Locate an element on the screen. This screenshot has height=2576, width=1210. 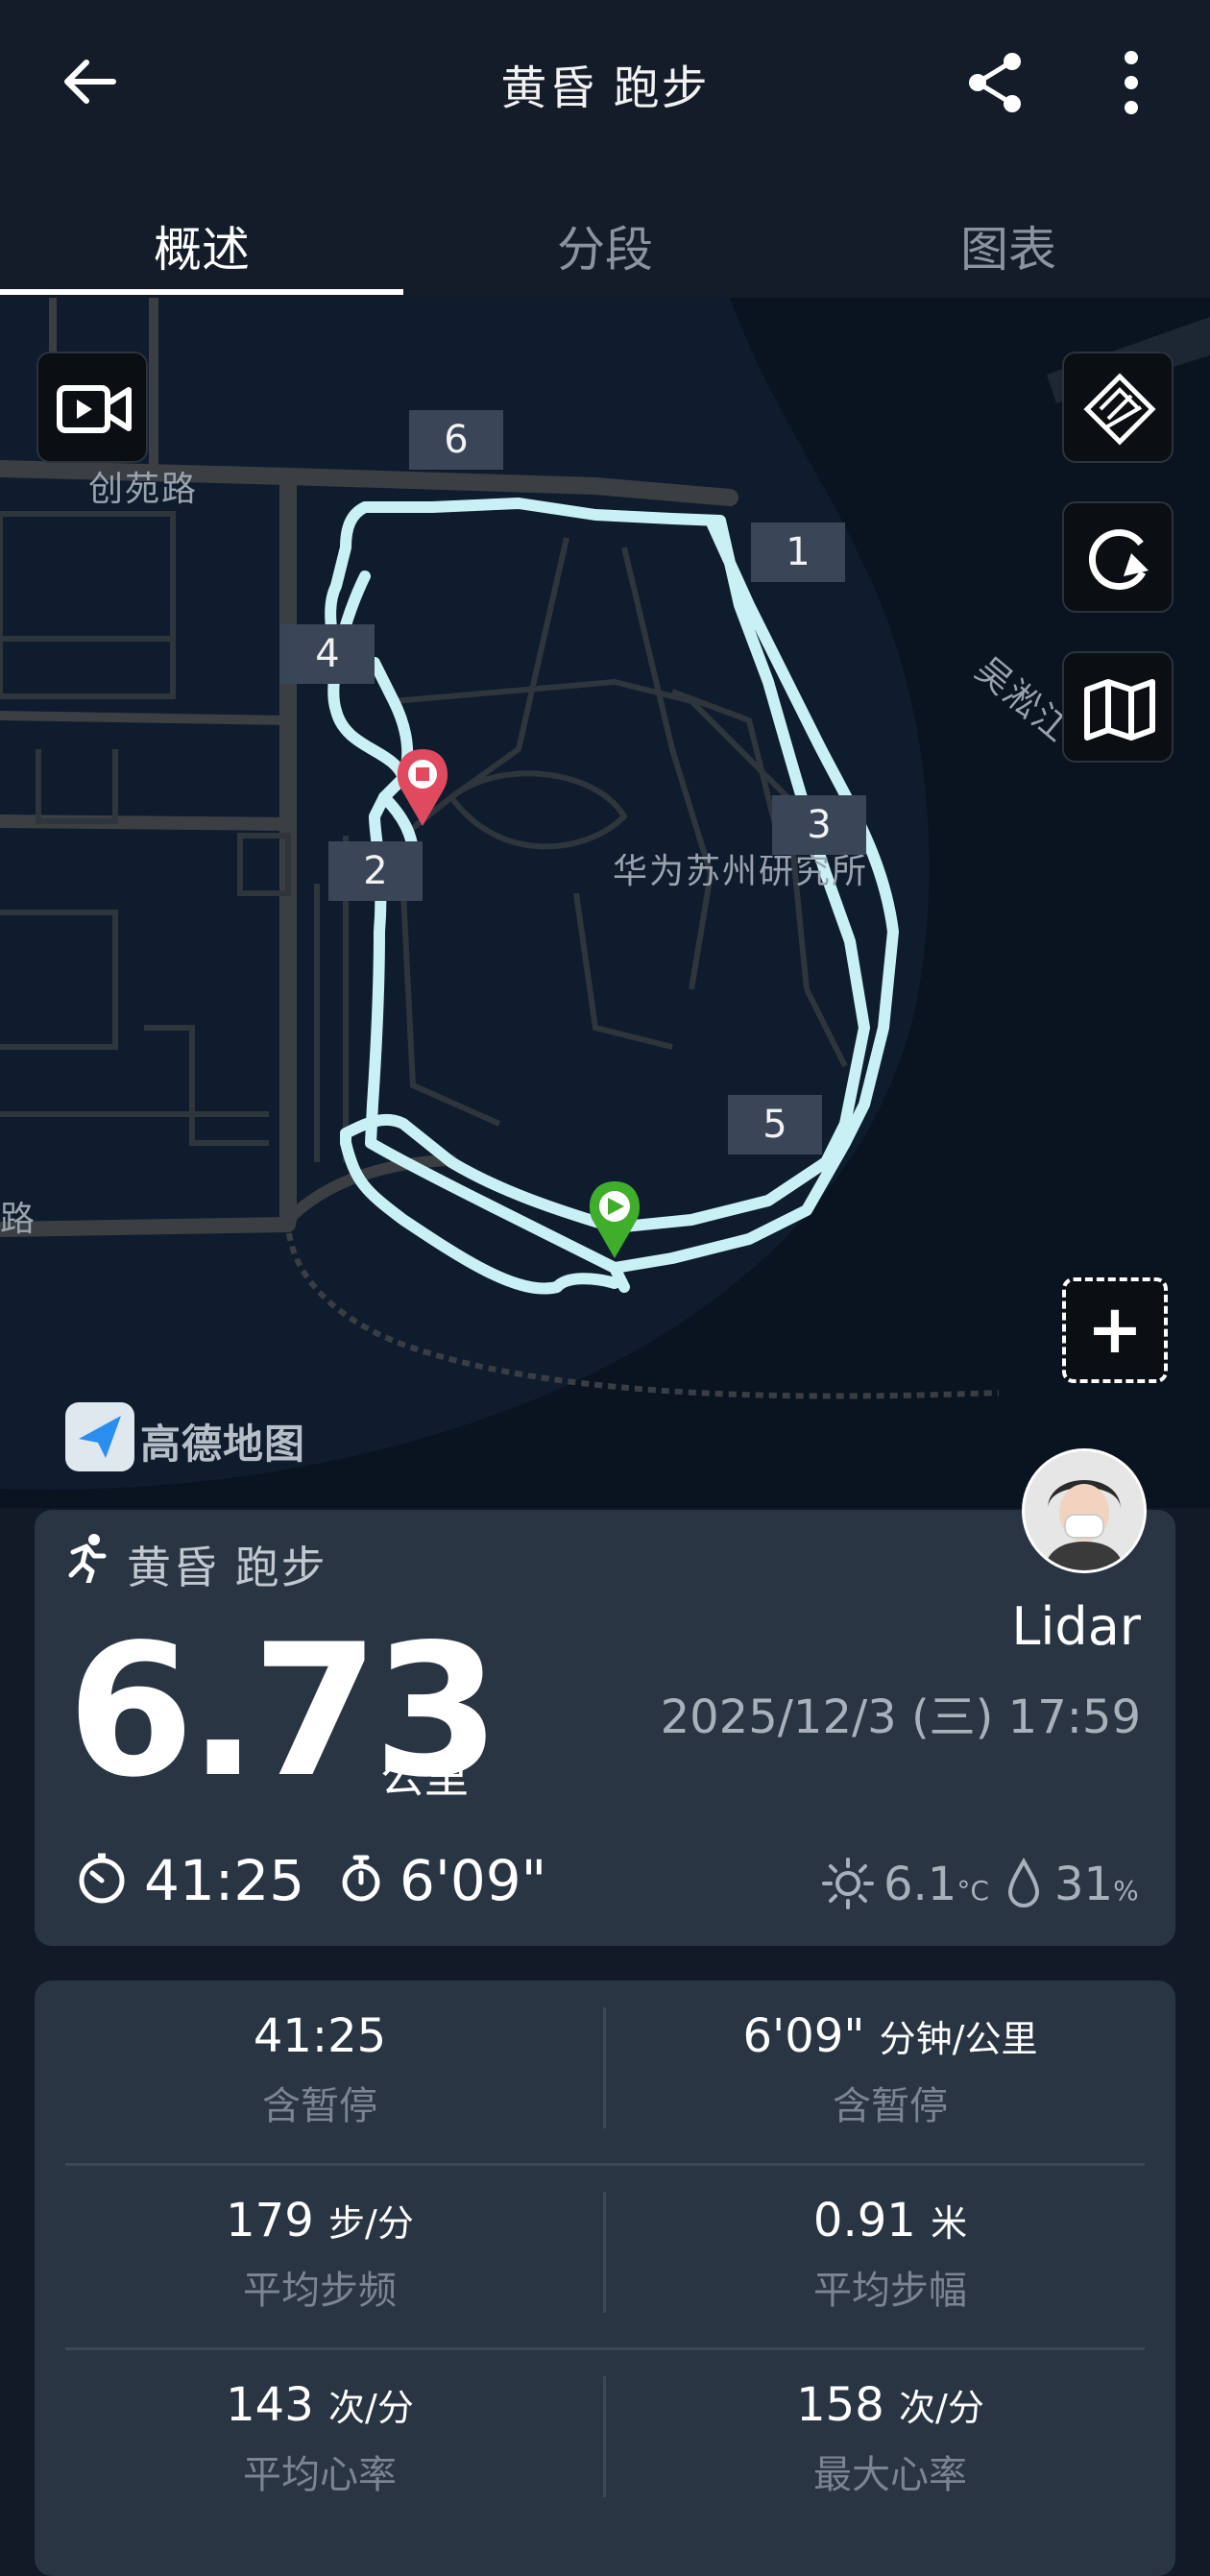
duration-stat: 41:25 is located at coordinates (191, 1880).